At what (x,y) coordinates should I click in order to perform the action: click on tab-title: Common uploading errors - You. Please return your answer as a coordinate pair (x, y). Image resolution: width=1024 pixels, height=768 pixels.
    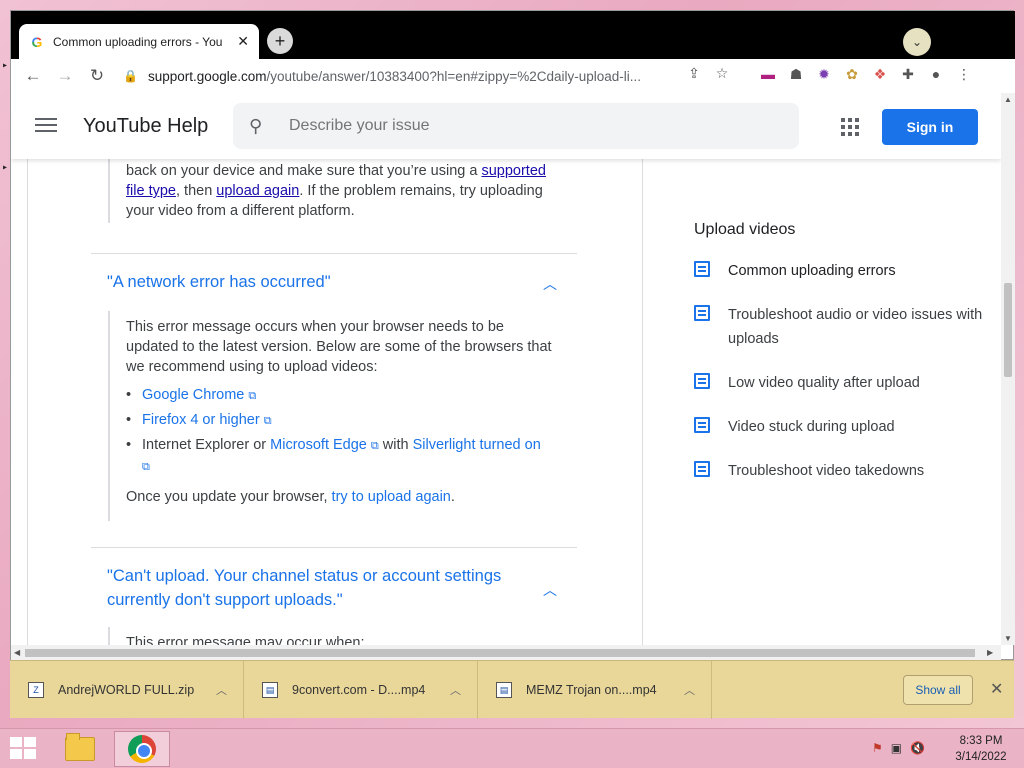
    Looking at the image, I should click on (138, 41).